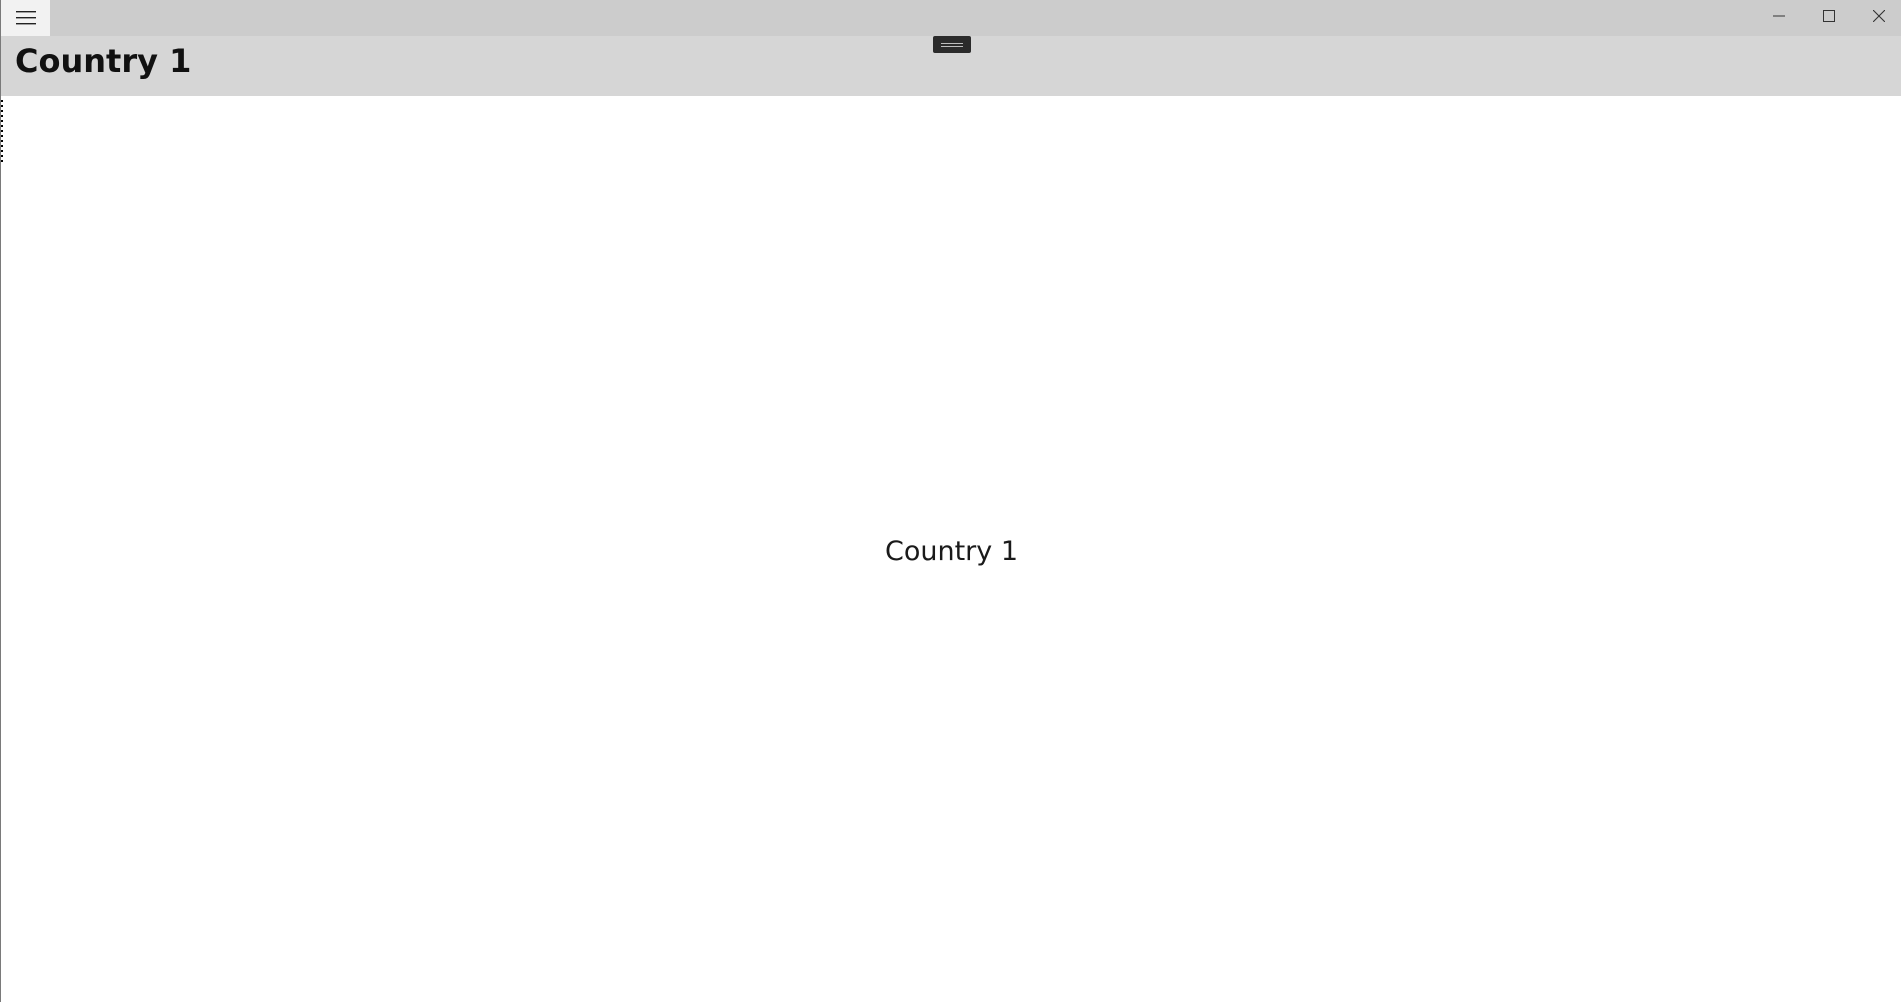 This screenshot has width=1901, height=1002. I want to click on maximize-icon, so click(1829, 16).